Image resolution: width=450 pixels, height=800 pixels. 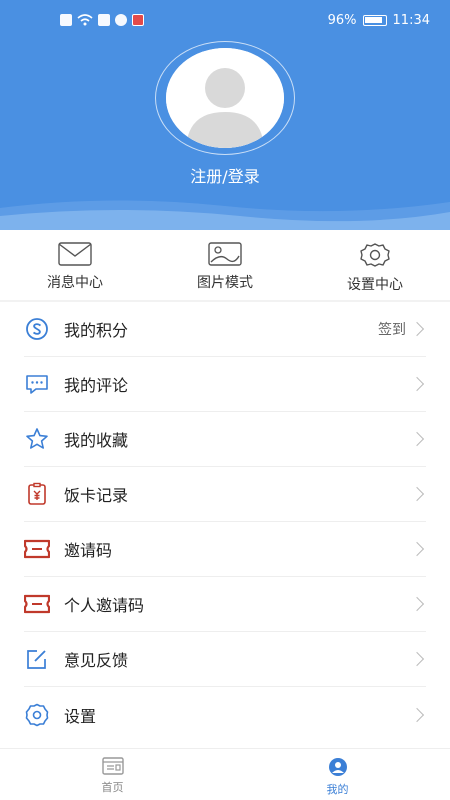 I want to click on quick-image-mode: 图片模式, so click(x=225, y=265).